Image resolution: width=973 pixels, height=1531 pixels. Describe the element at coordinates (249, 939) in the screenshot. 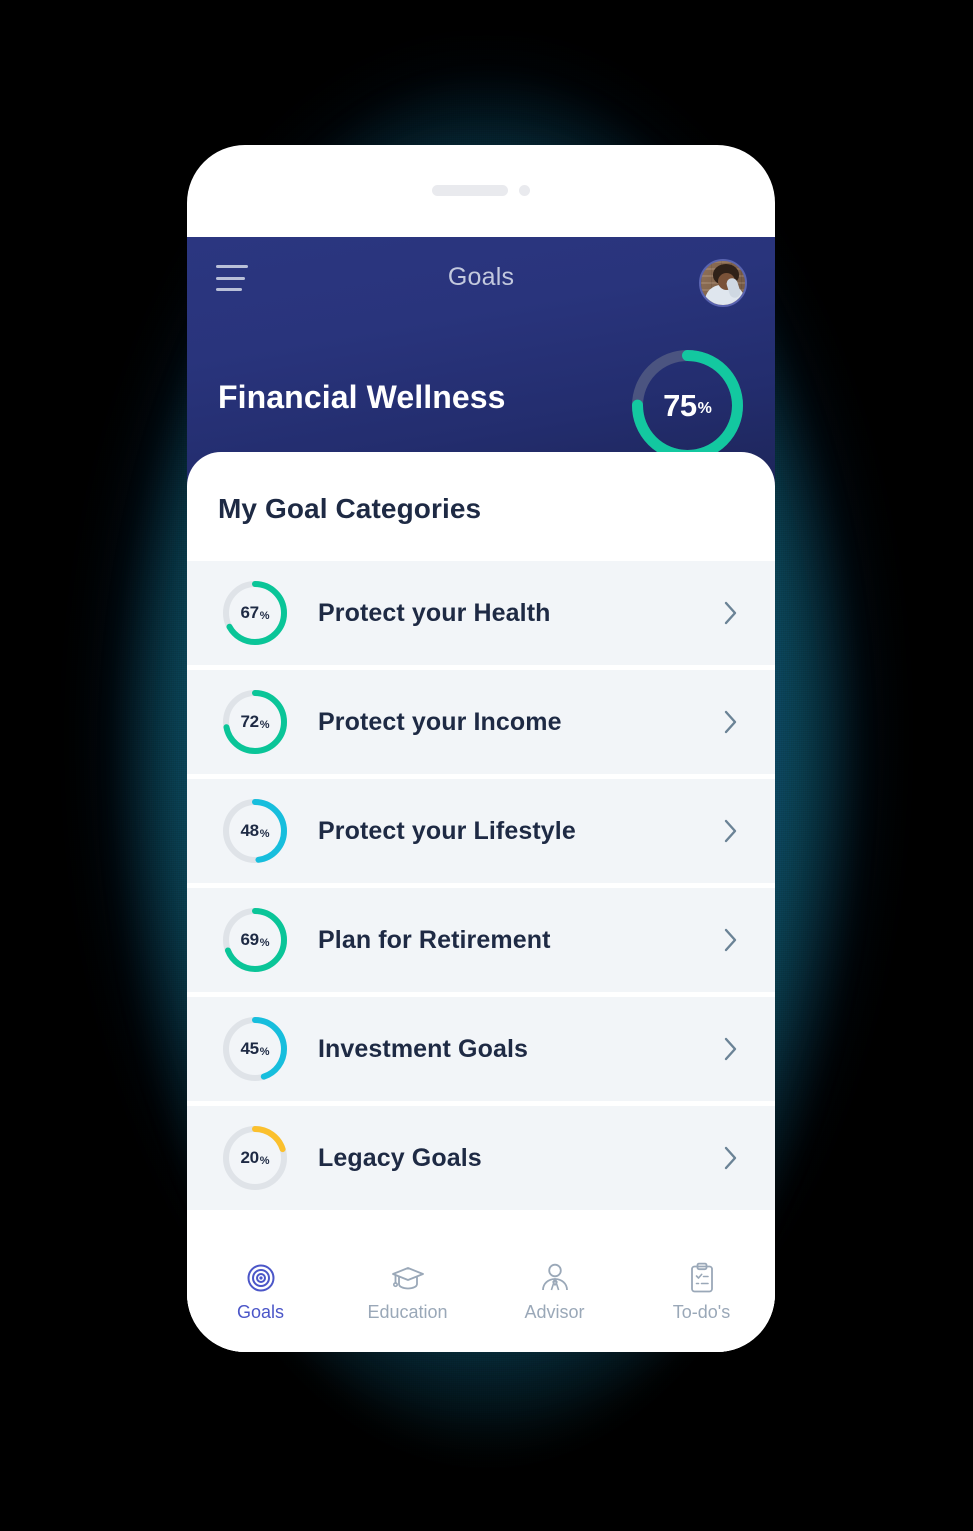

I see `ring-value: 69` at that location.